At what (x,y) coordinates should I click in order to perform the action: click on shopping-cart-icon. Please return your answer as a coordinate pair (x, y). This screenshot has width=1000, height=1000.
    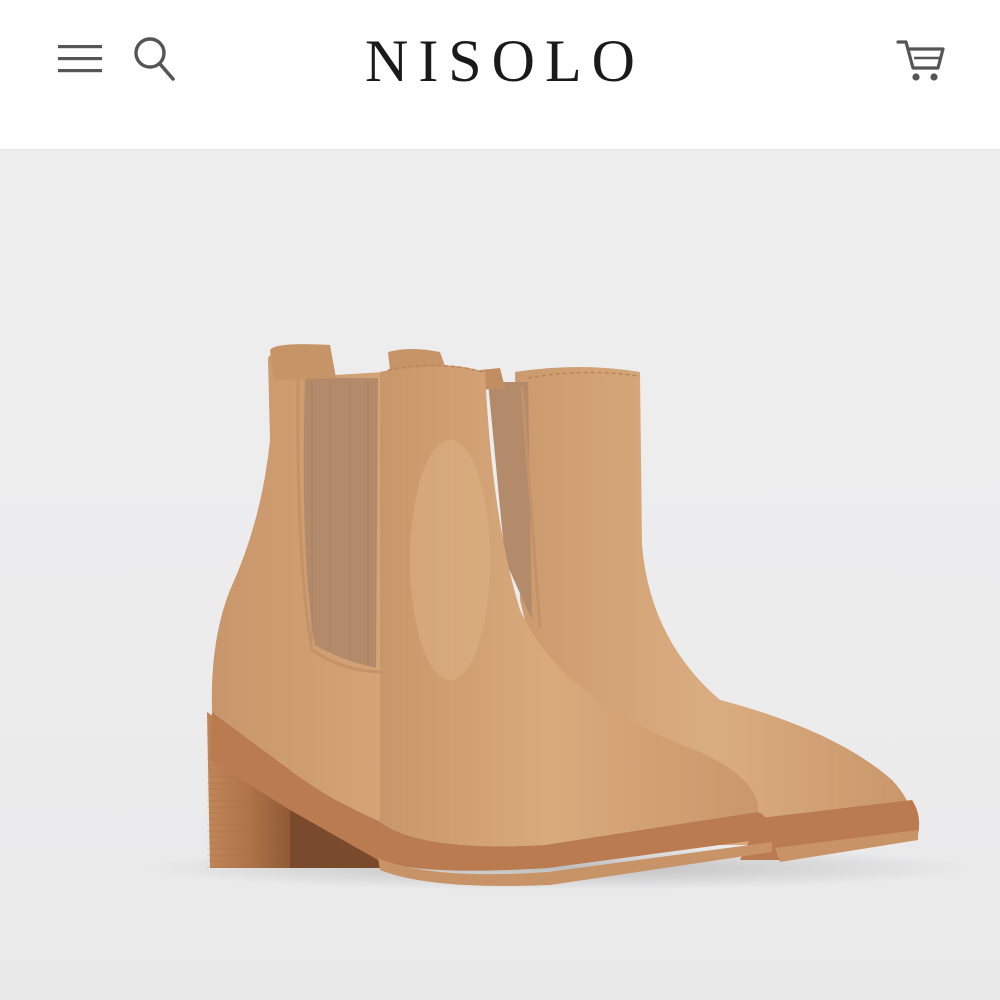
    Looking at the image, I should click on (920, 60).